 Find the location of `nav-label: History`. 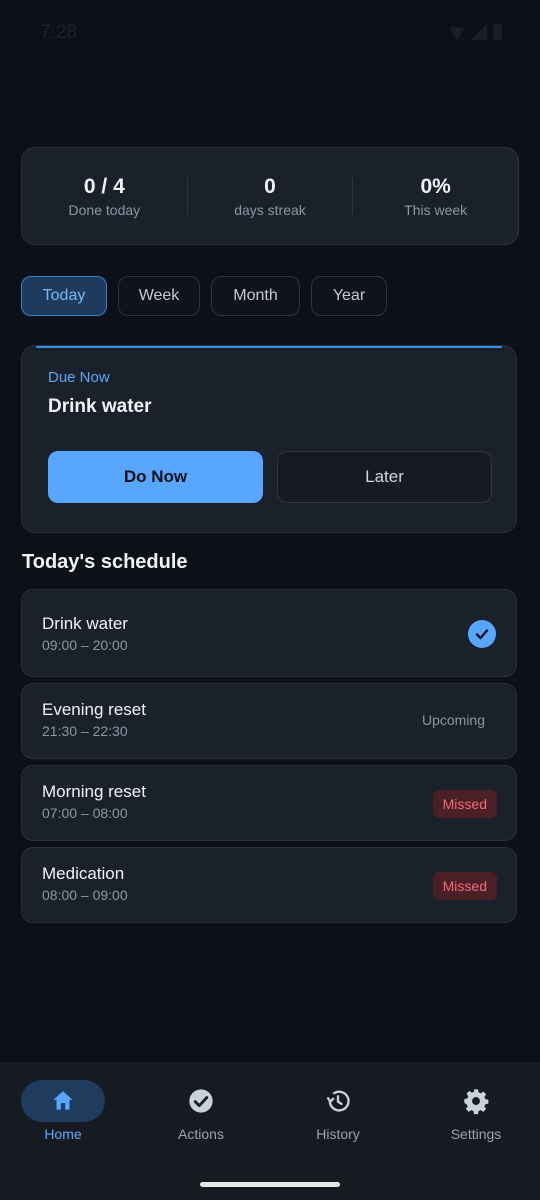

nav-label: History is located at coordinates (338, 1134).